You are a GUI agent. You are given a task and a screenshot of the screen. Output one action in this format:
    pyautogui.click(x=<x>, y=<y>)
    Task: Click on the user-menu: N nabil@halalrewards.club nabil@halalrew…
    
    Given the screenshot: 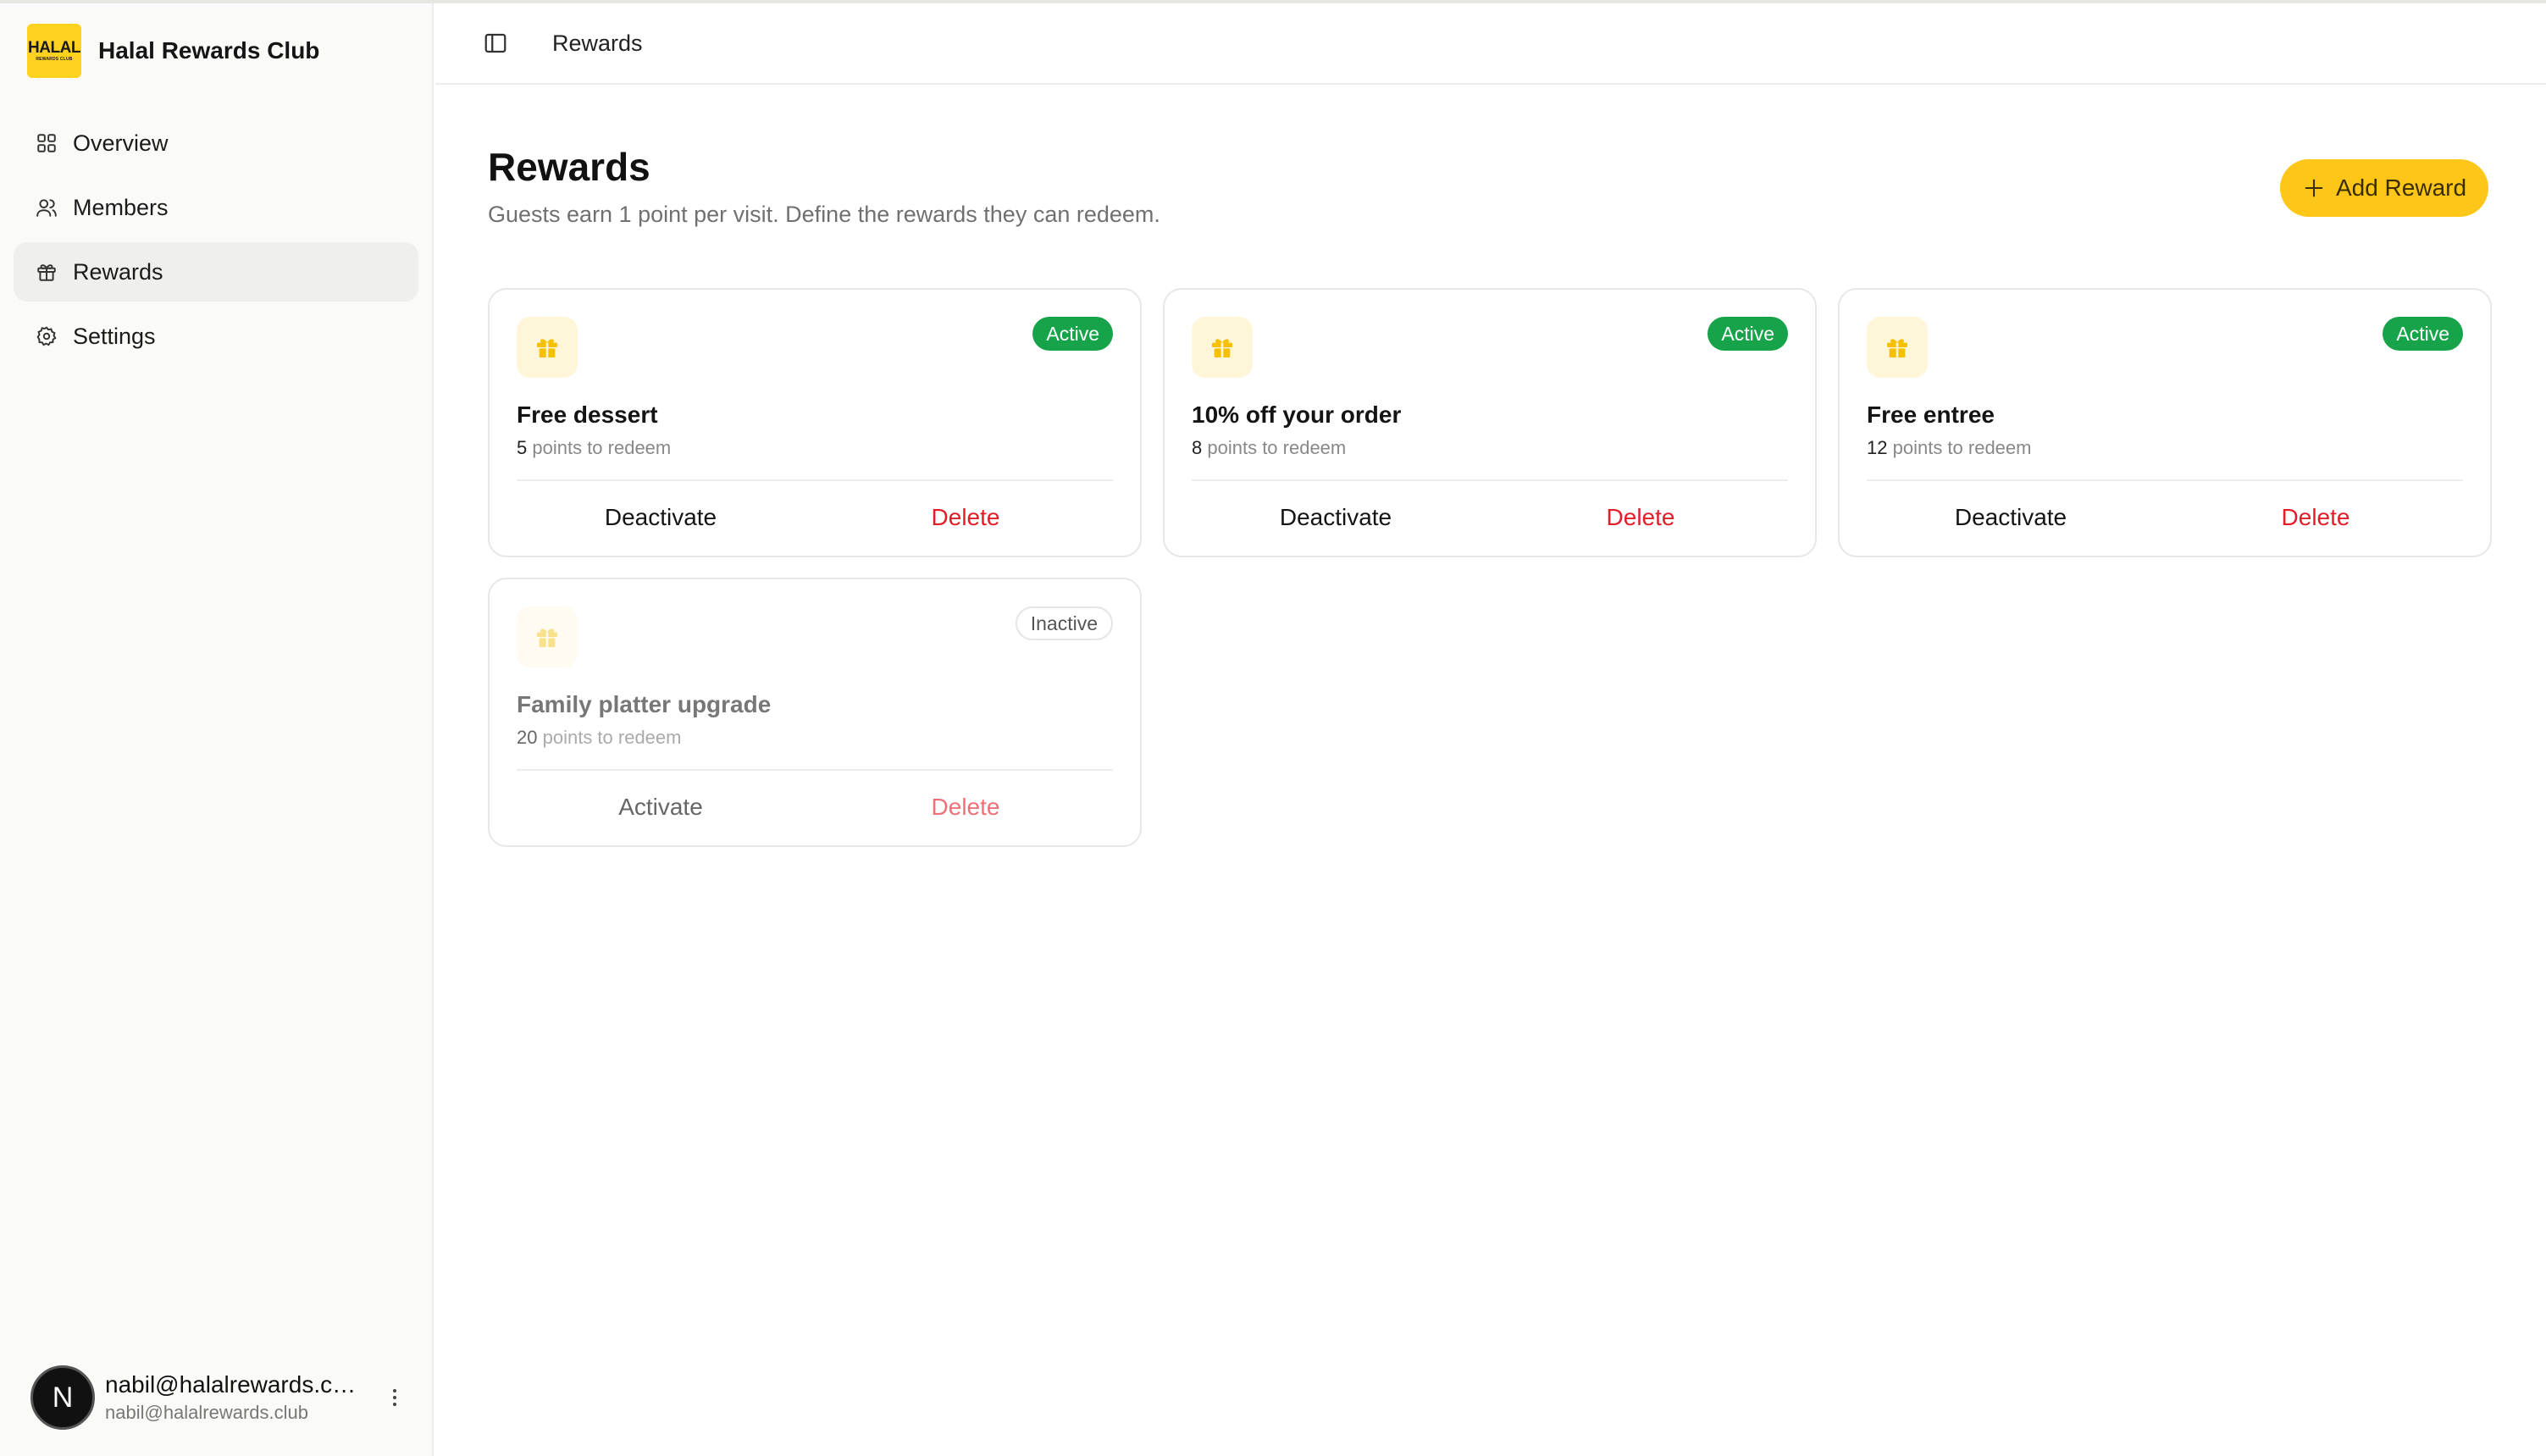 What is the action you would take?
    pyautogui.click(x=216, y=1397)
    